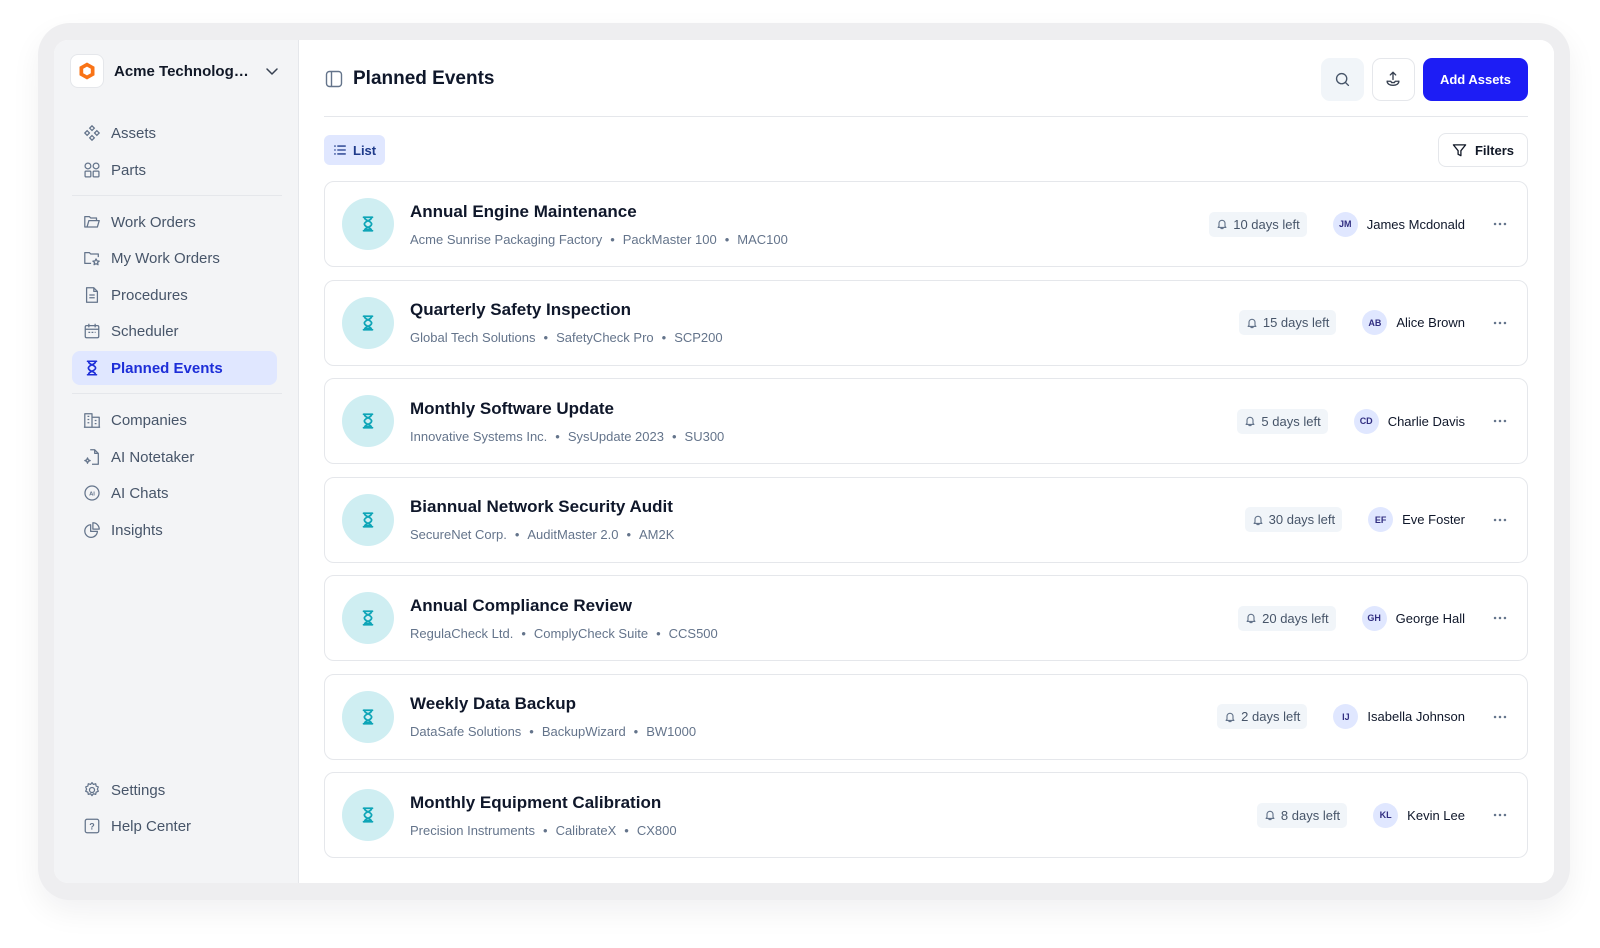 The width and height of the screenshot is (1600, 948). Describe the element at coordinates (521, 309) in the screenshot. I see `event-title: Quarterly Safety Inspection` at that location.